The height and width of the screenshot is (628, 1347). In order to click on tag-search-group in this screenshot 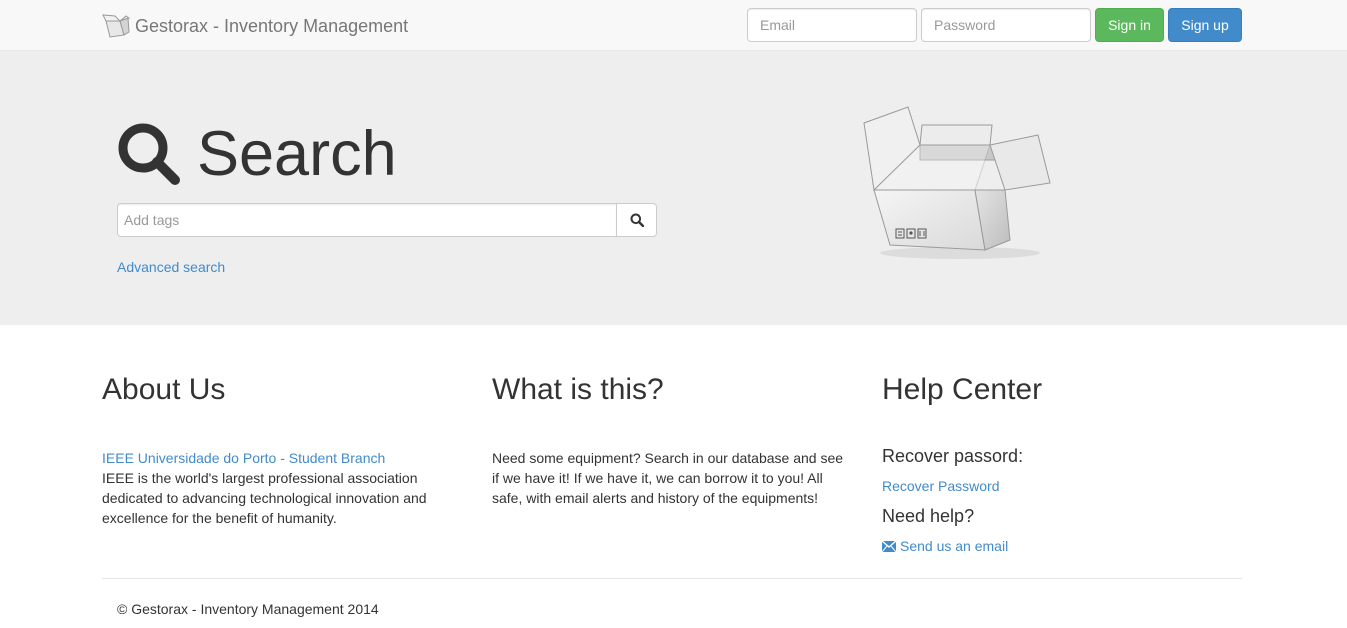, I will do `click(387, 220)`.